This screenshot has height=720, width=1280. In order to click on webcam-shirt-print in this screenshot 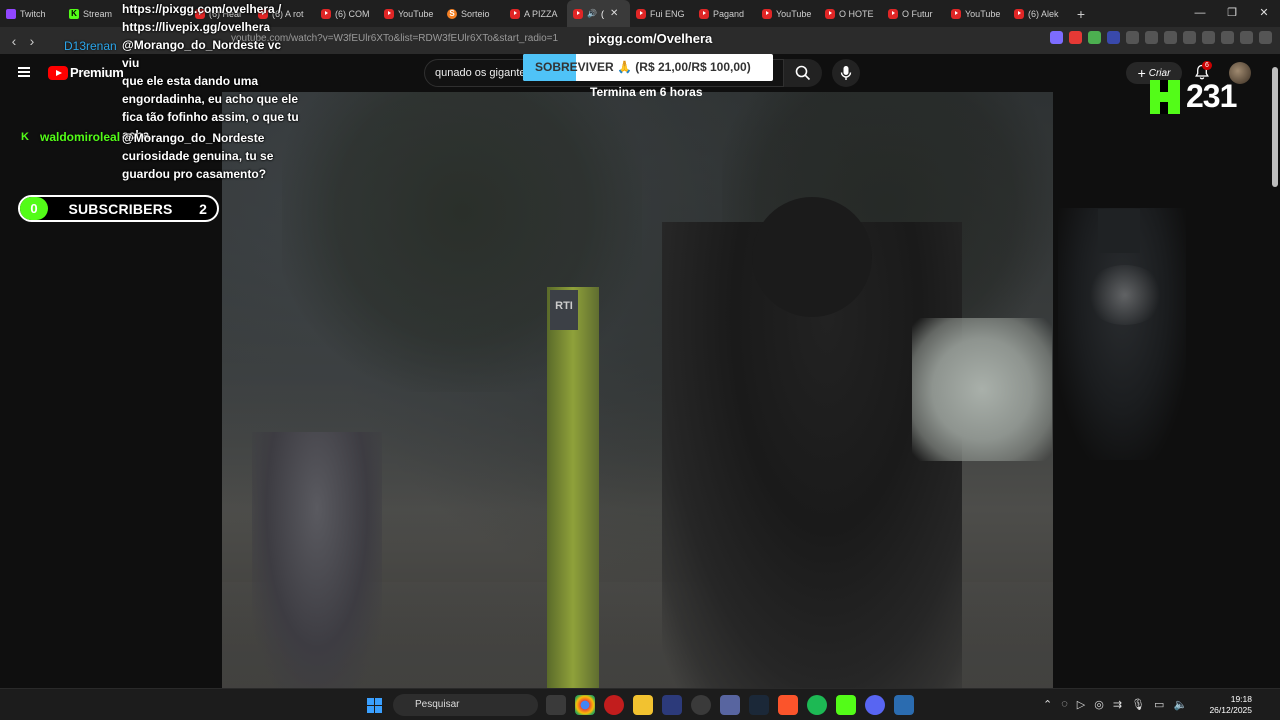, I will do `click(1125, 295)`.